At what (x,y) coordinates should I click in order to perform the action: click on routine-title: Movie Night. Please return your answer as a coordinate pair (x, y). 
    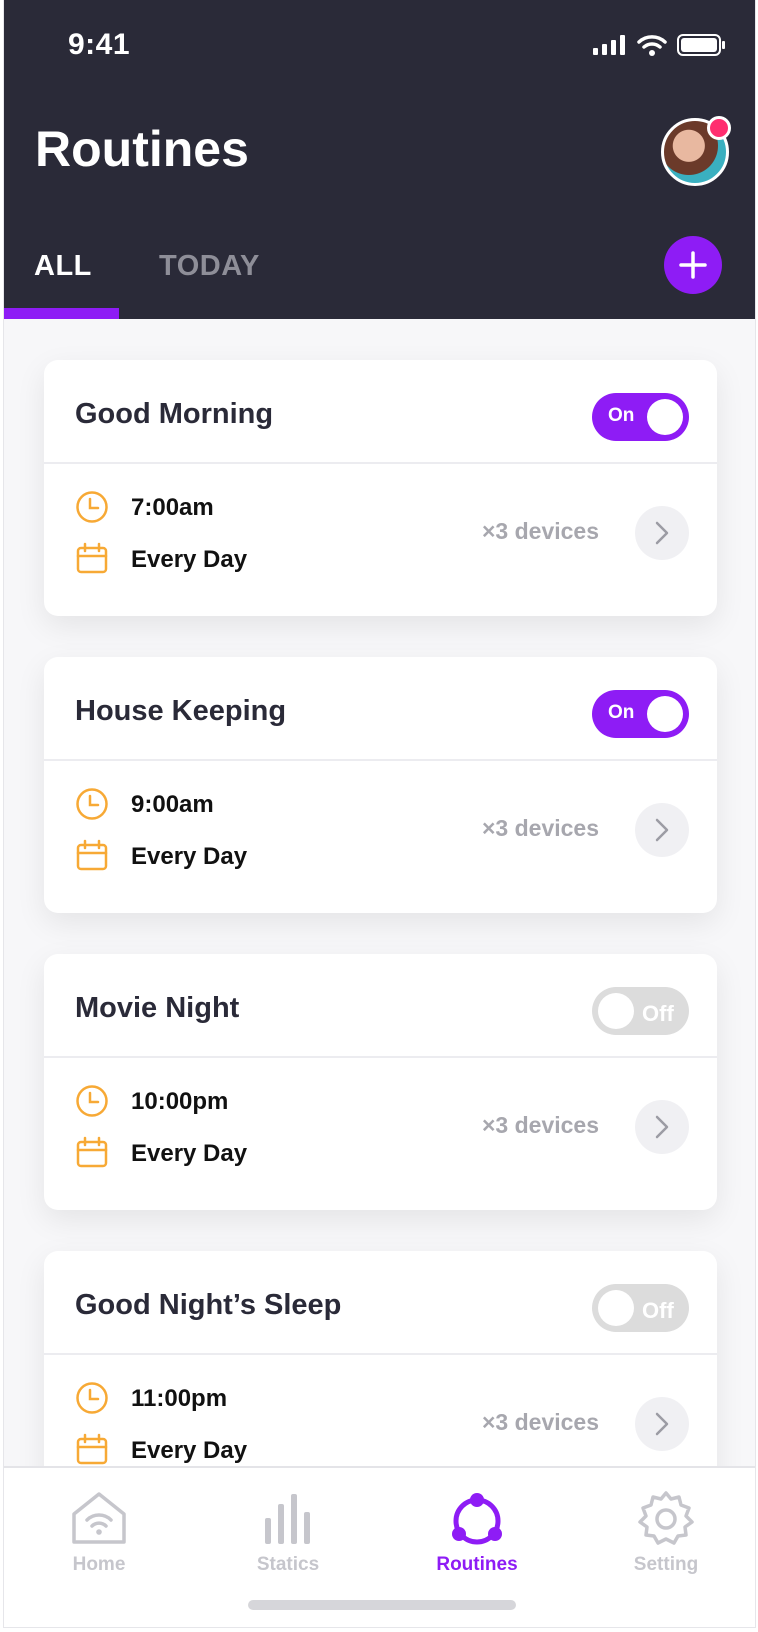
    Looking at the image, I should click on (157, 1008).